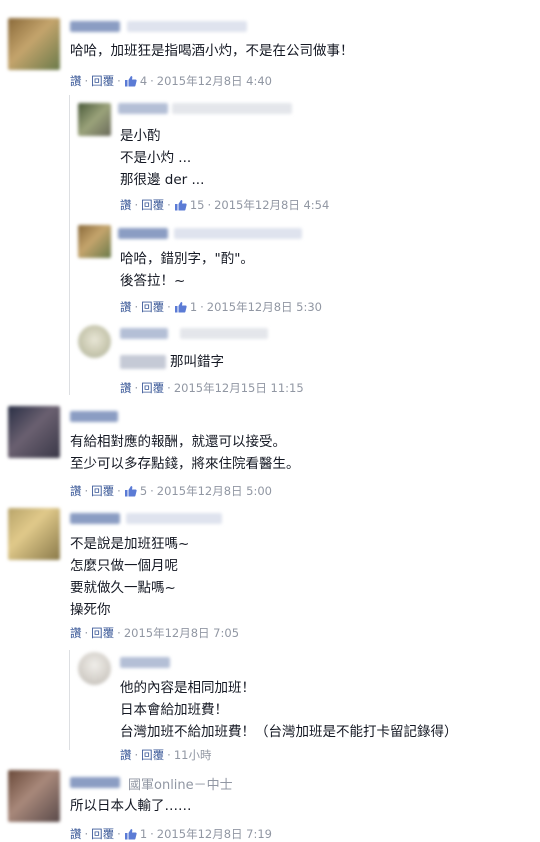 This screenshot has height=842, width=540. I want to click on comment-text: 哈哈，錯別字，"酌"。 後答拉！~, so click(187, 270).